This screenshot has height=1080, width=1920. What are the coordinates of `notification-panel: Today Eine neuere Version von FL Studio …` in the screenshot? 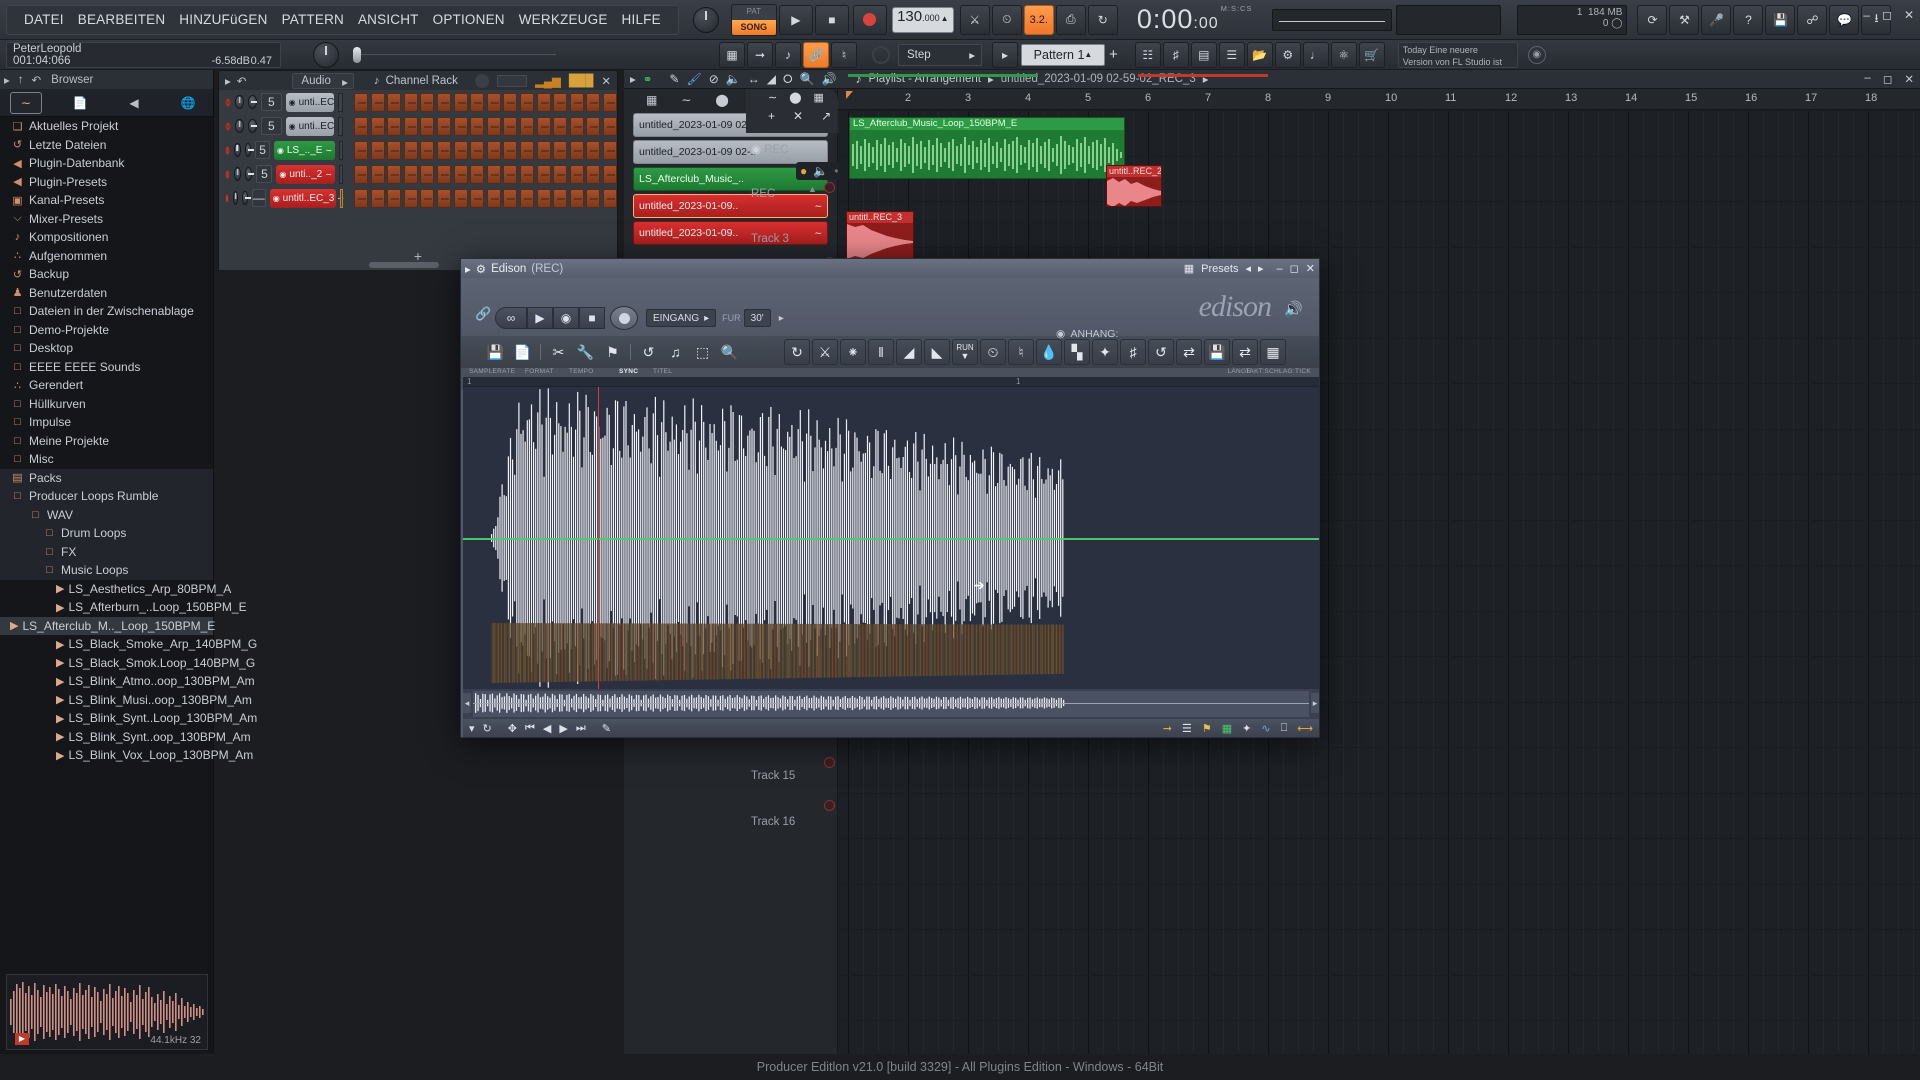 It's located at (1457, 54).